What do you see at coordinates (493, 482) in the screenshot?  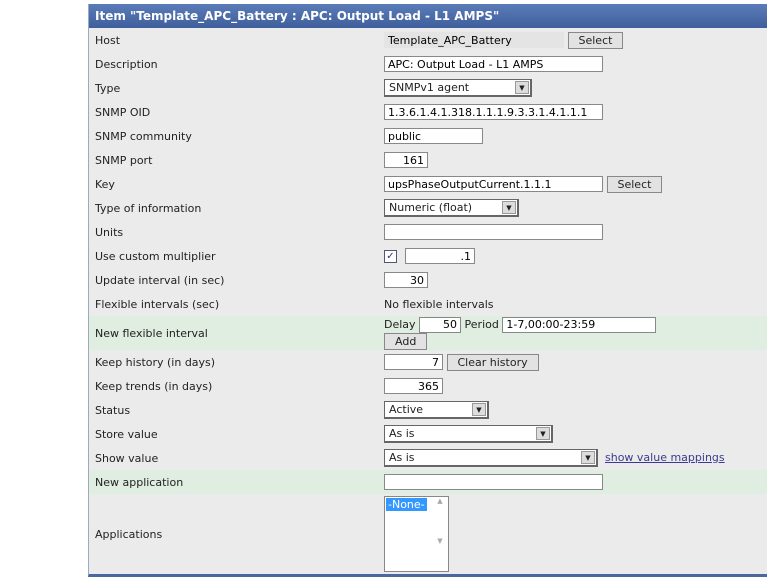 I see `new-application-input` at bounding box center [493, 482].